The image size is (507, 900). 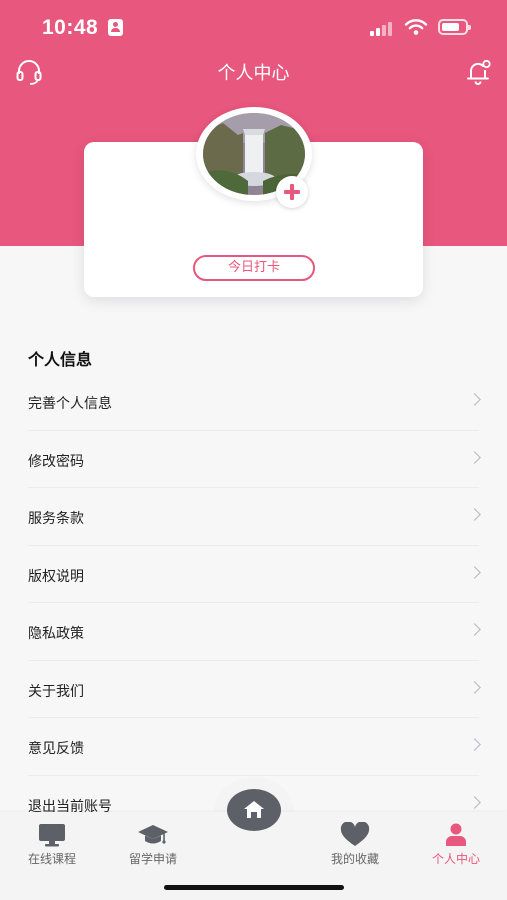 What do you see at coordinates (253, 73) in the screenshot?
I see `page-title: 个人中心` at bounding box center [253, 73].